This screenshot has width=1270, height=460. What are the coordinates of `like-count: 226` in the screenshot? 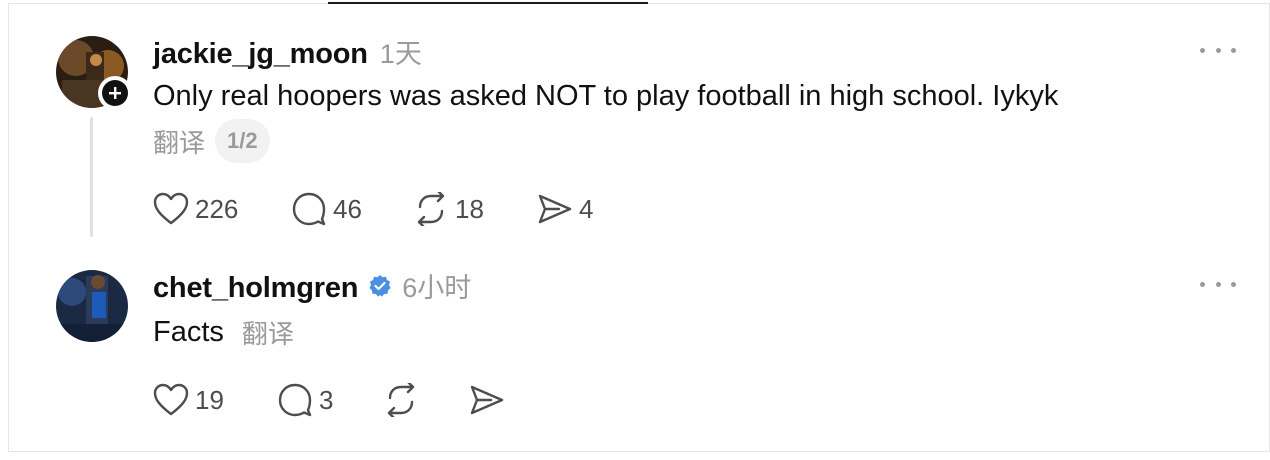 It's located at (217, 208).